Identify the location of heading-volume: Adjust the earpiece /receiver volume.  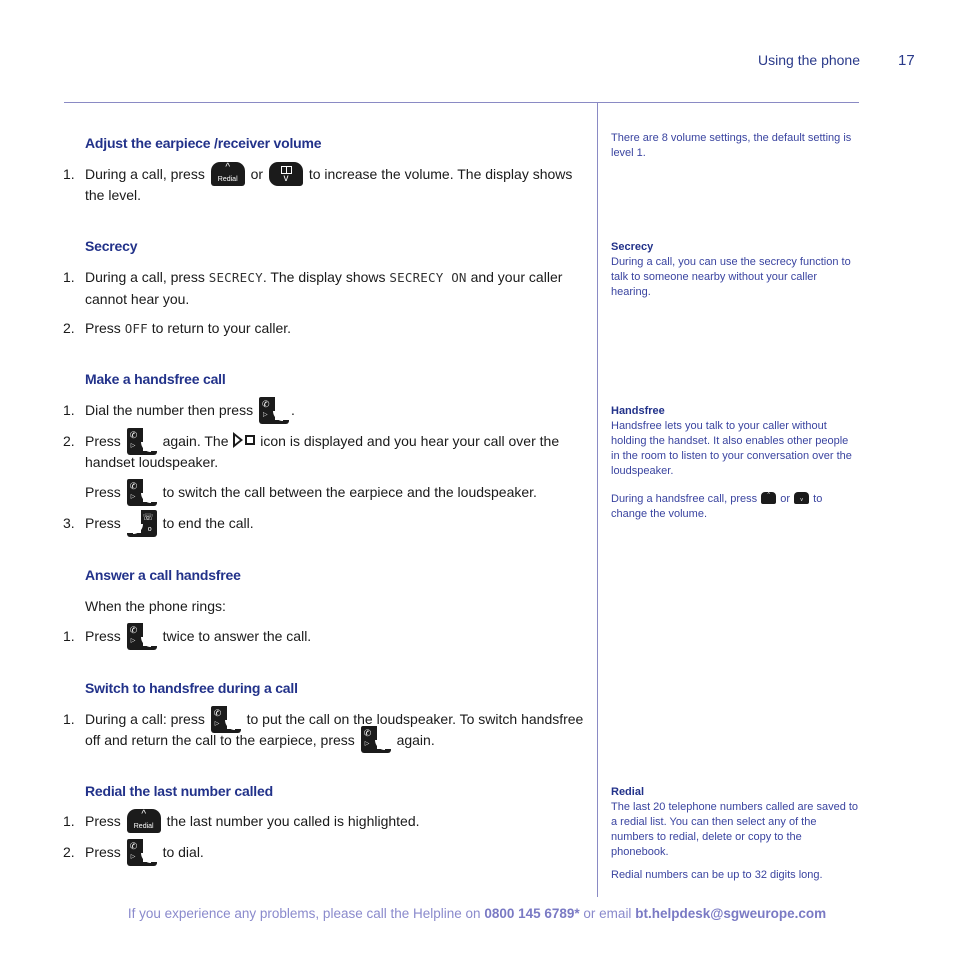
(203, 143).